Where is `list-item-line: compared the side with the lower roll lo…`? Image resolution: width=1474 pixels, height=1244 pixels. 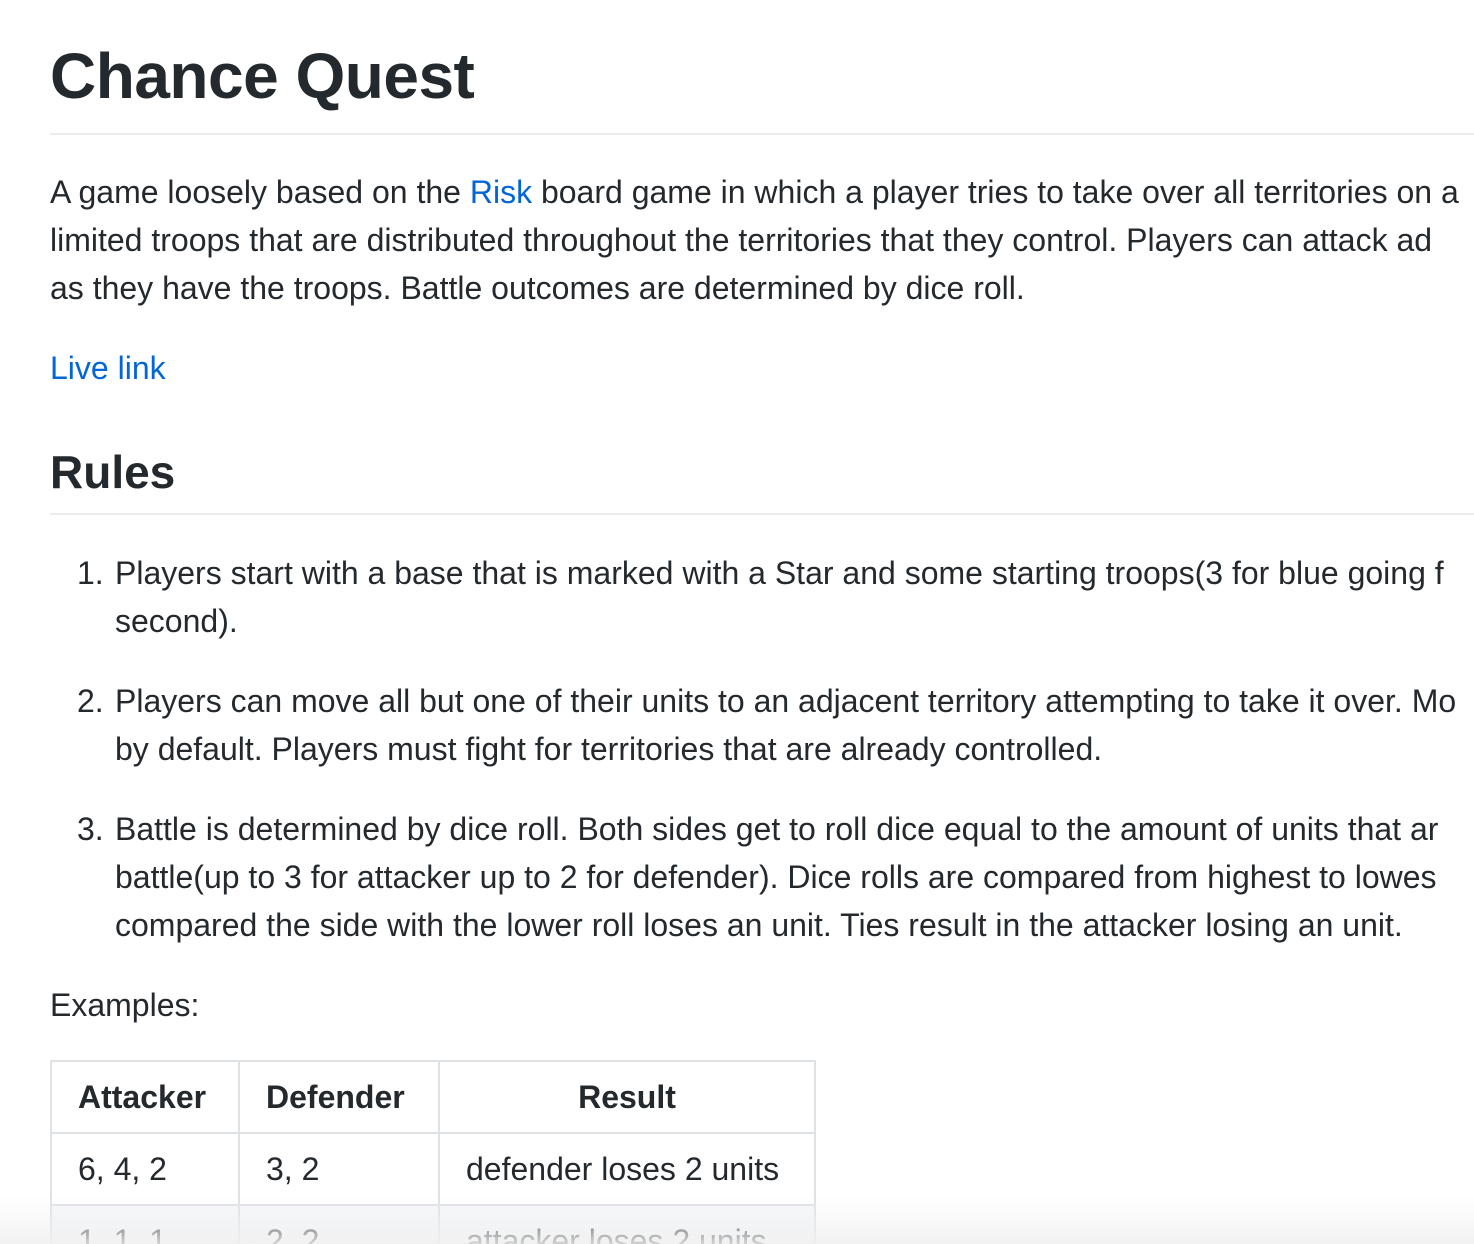
list-item-line: compared the side with the lower roll lo… is located at coordinates (759, 925).